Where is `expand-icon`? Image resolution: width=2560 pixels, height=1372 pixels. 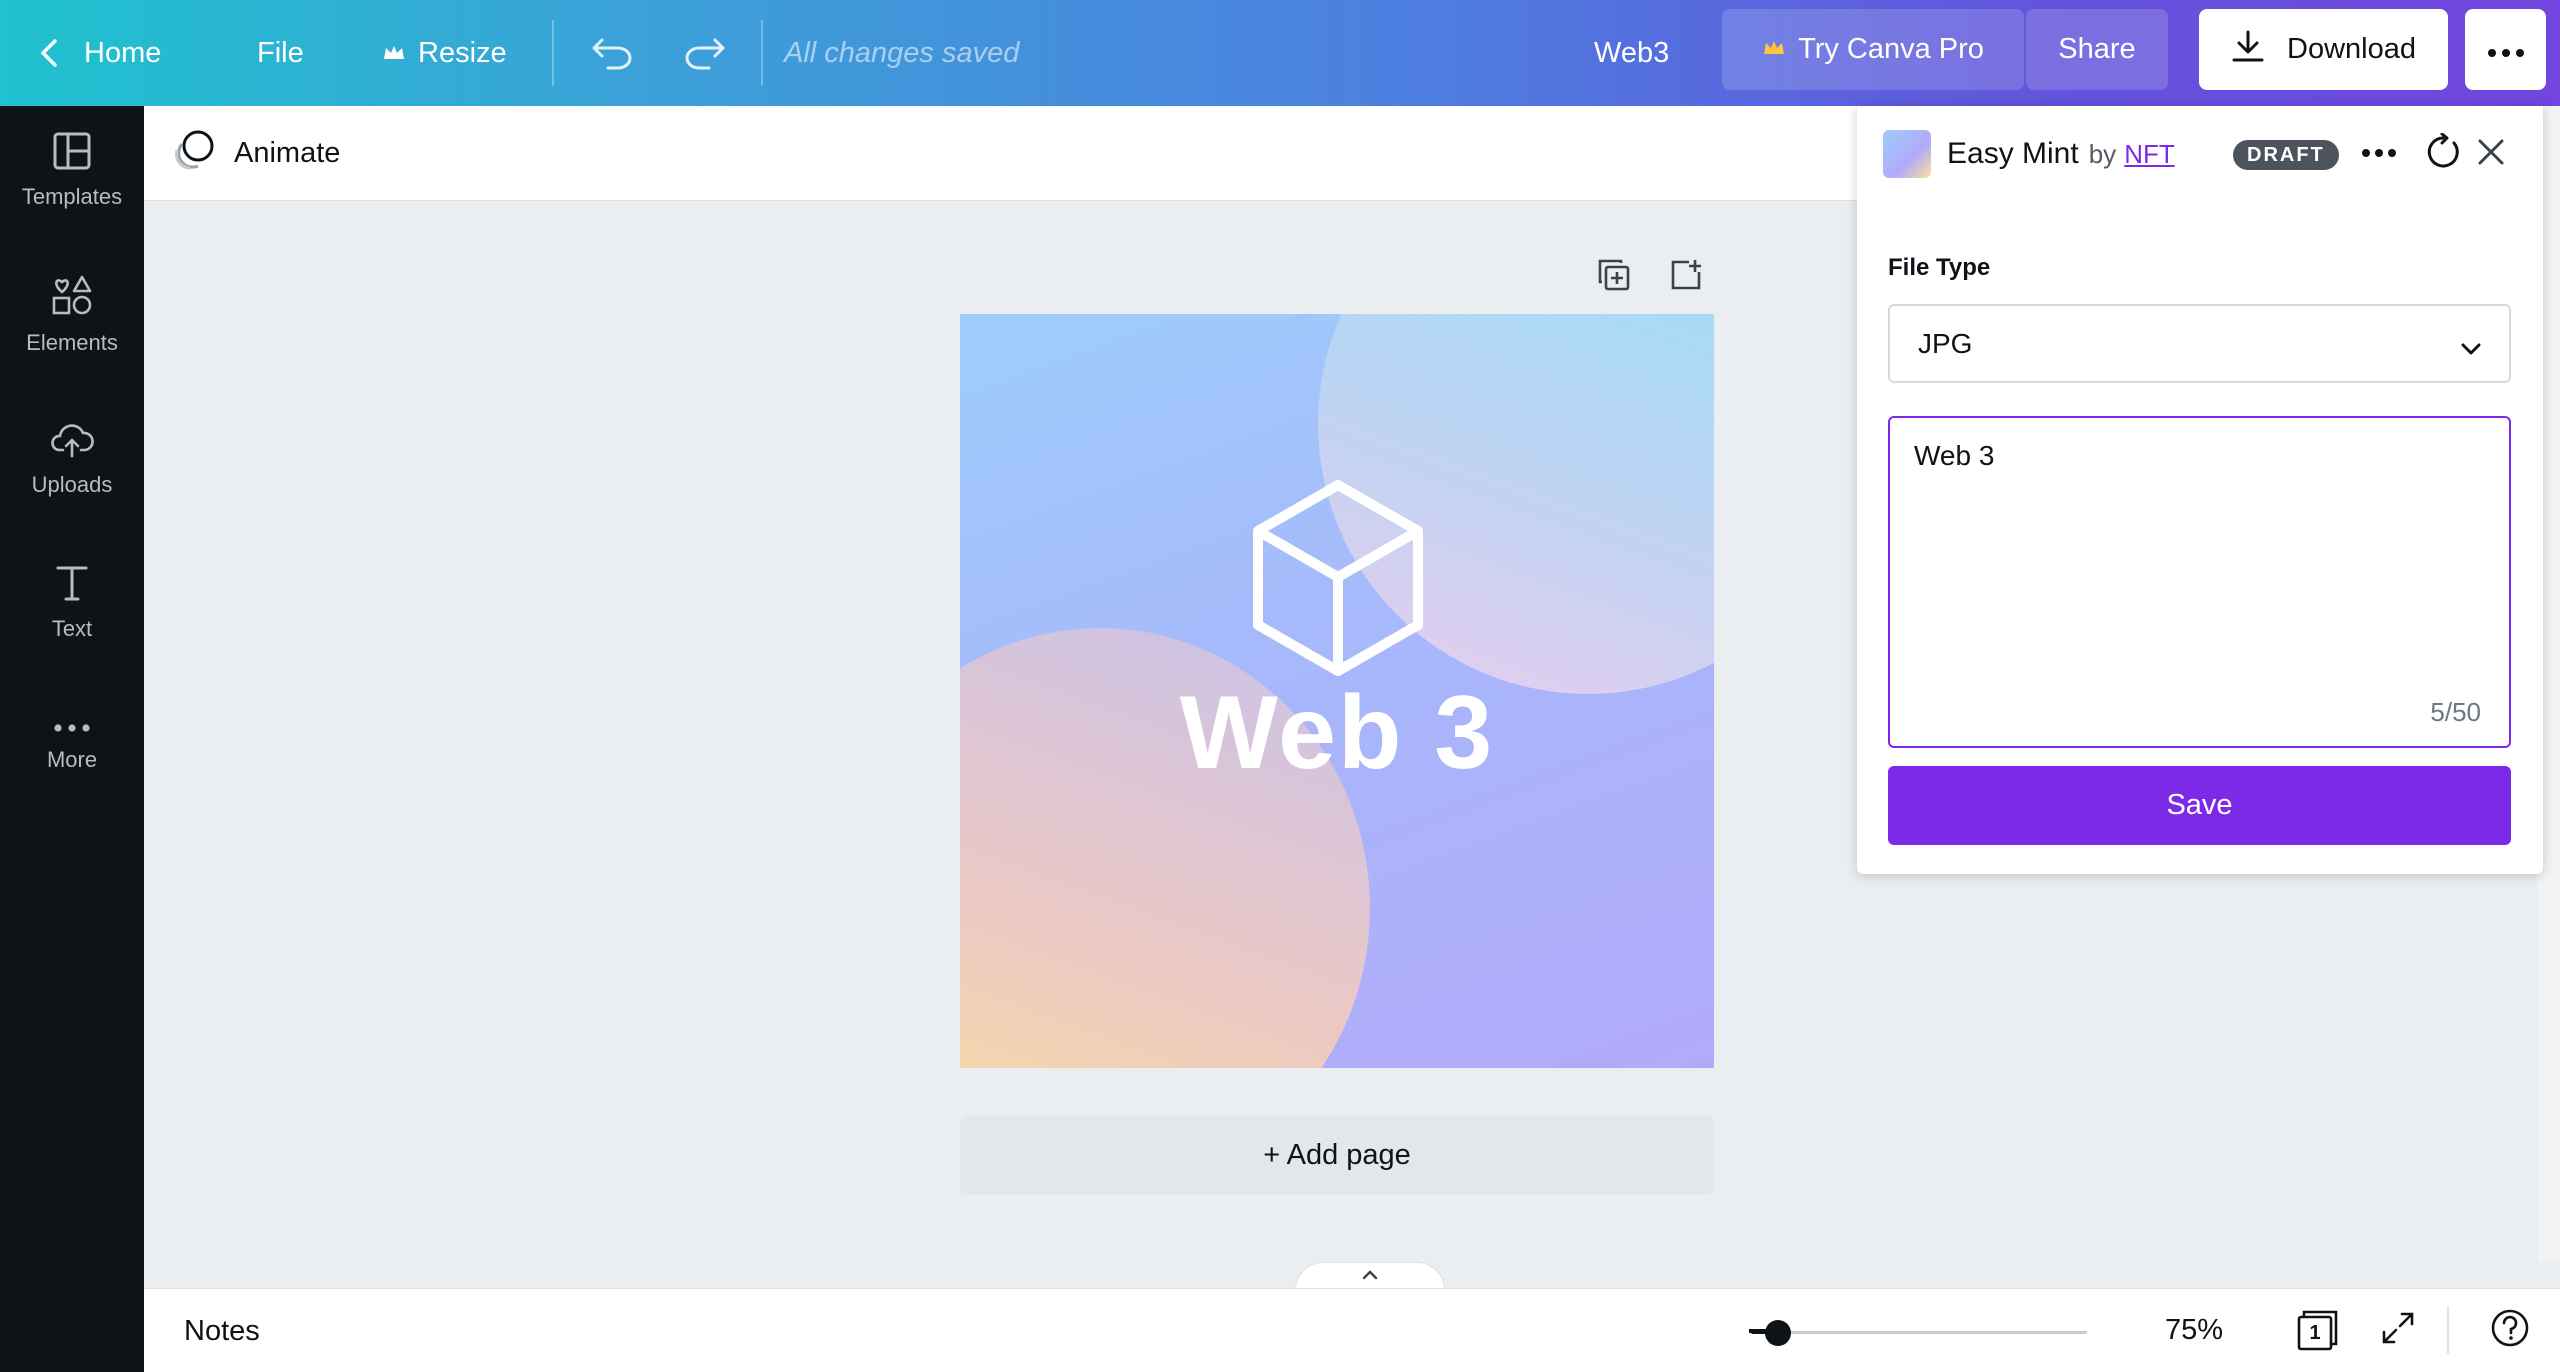
expand-icon is located at coordinates (2398, 1330).